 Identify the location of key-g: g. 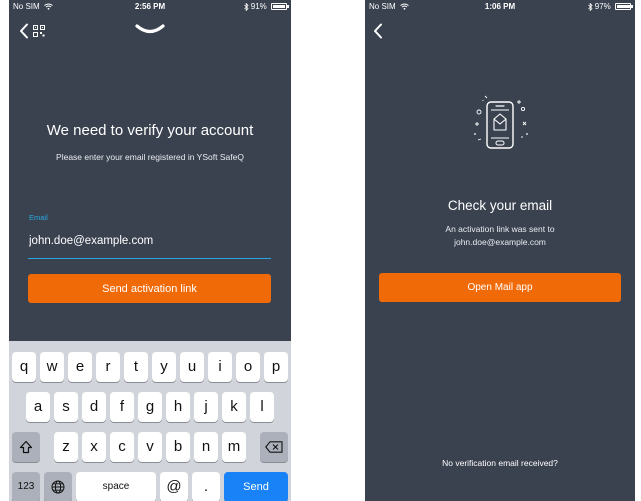
(150, 407).